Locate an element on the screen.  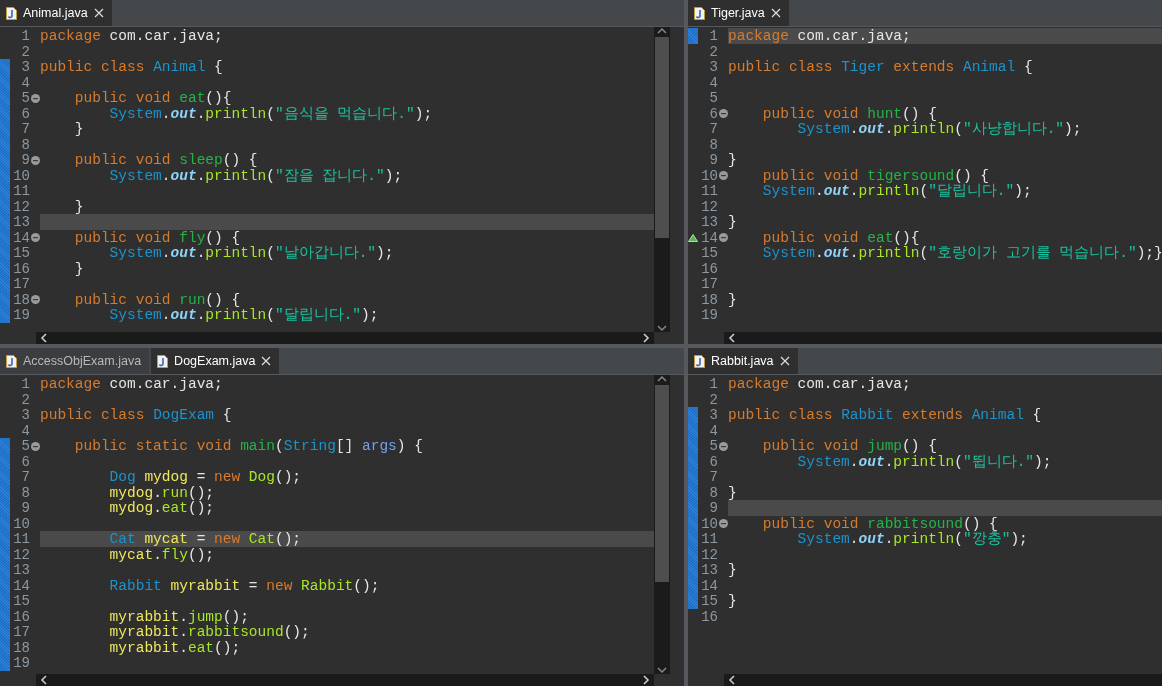
line-number: 8 is located at coordinates (25, 144).